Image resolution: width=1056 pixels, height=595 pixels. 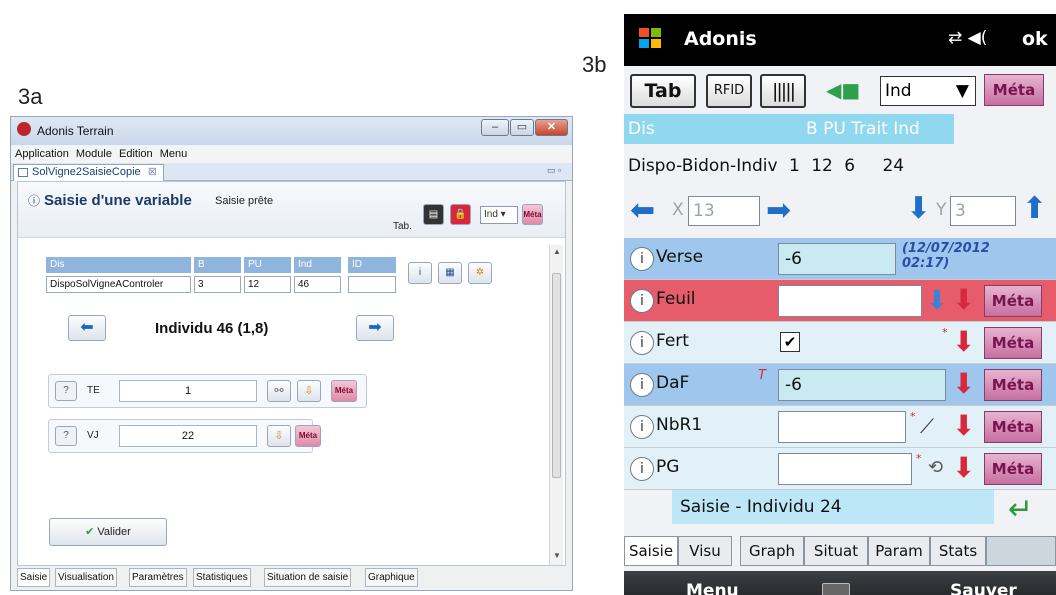 I want to click on prev-individual-button: ⬅, so click(x=87, y=328).